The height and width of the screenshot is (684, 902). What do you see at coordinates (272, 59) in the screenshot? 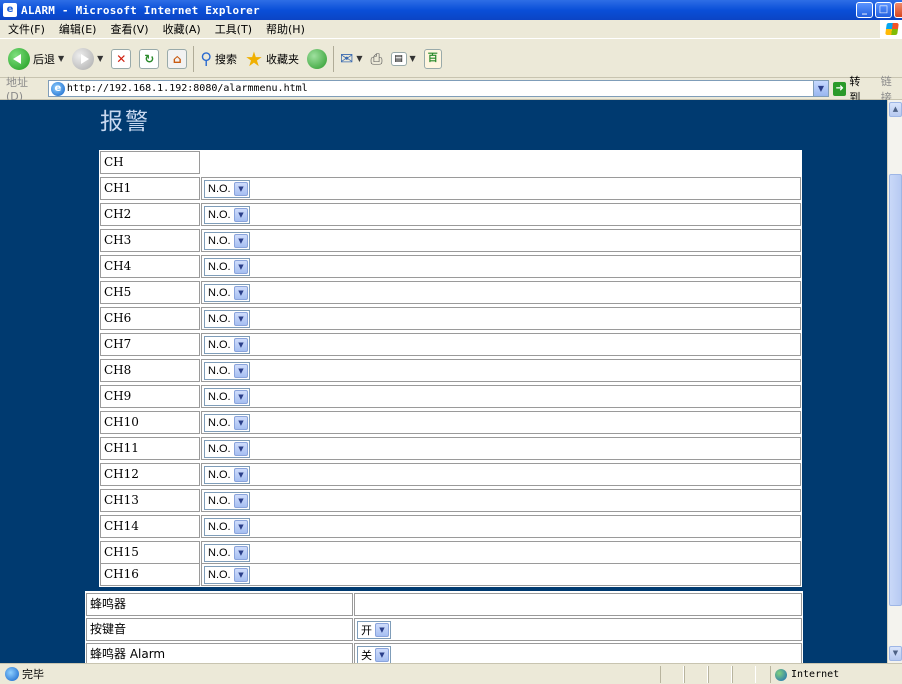
I see `favorites-button: ★ 收藏夹` at bounding box center [272, 59].